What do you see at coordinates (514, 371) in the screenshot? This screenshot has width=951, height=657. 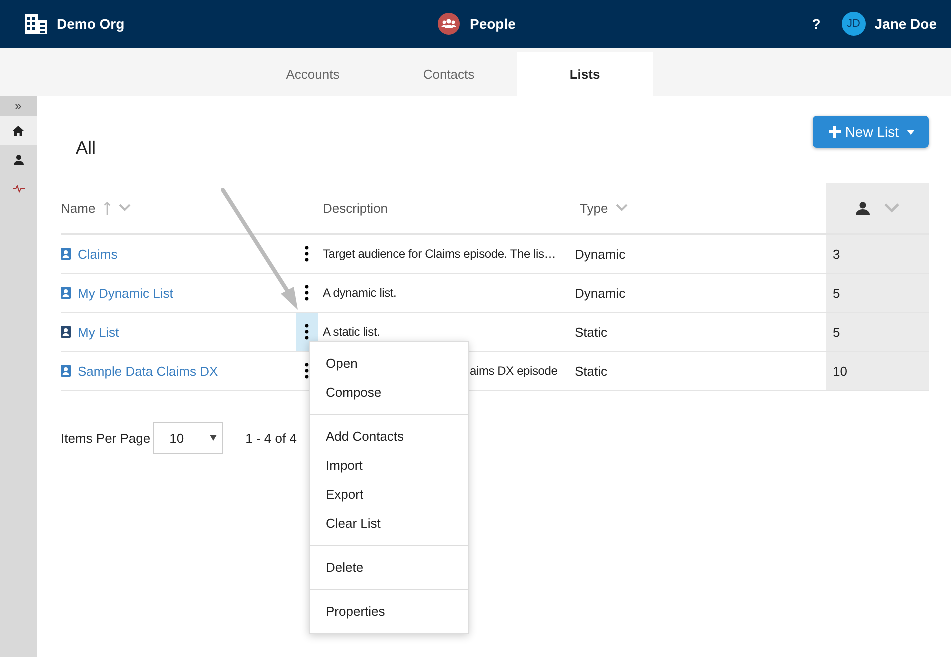 I see `table-cell: aims DX episode` at bounding box center [514, 371].